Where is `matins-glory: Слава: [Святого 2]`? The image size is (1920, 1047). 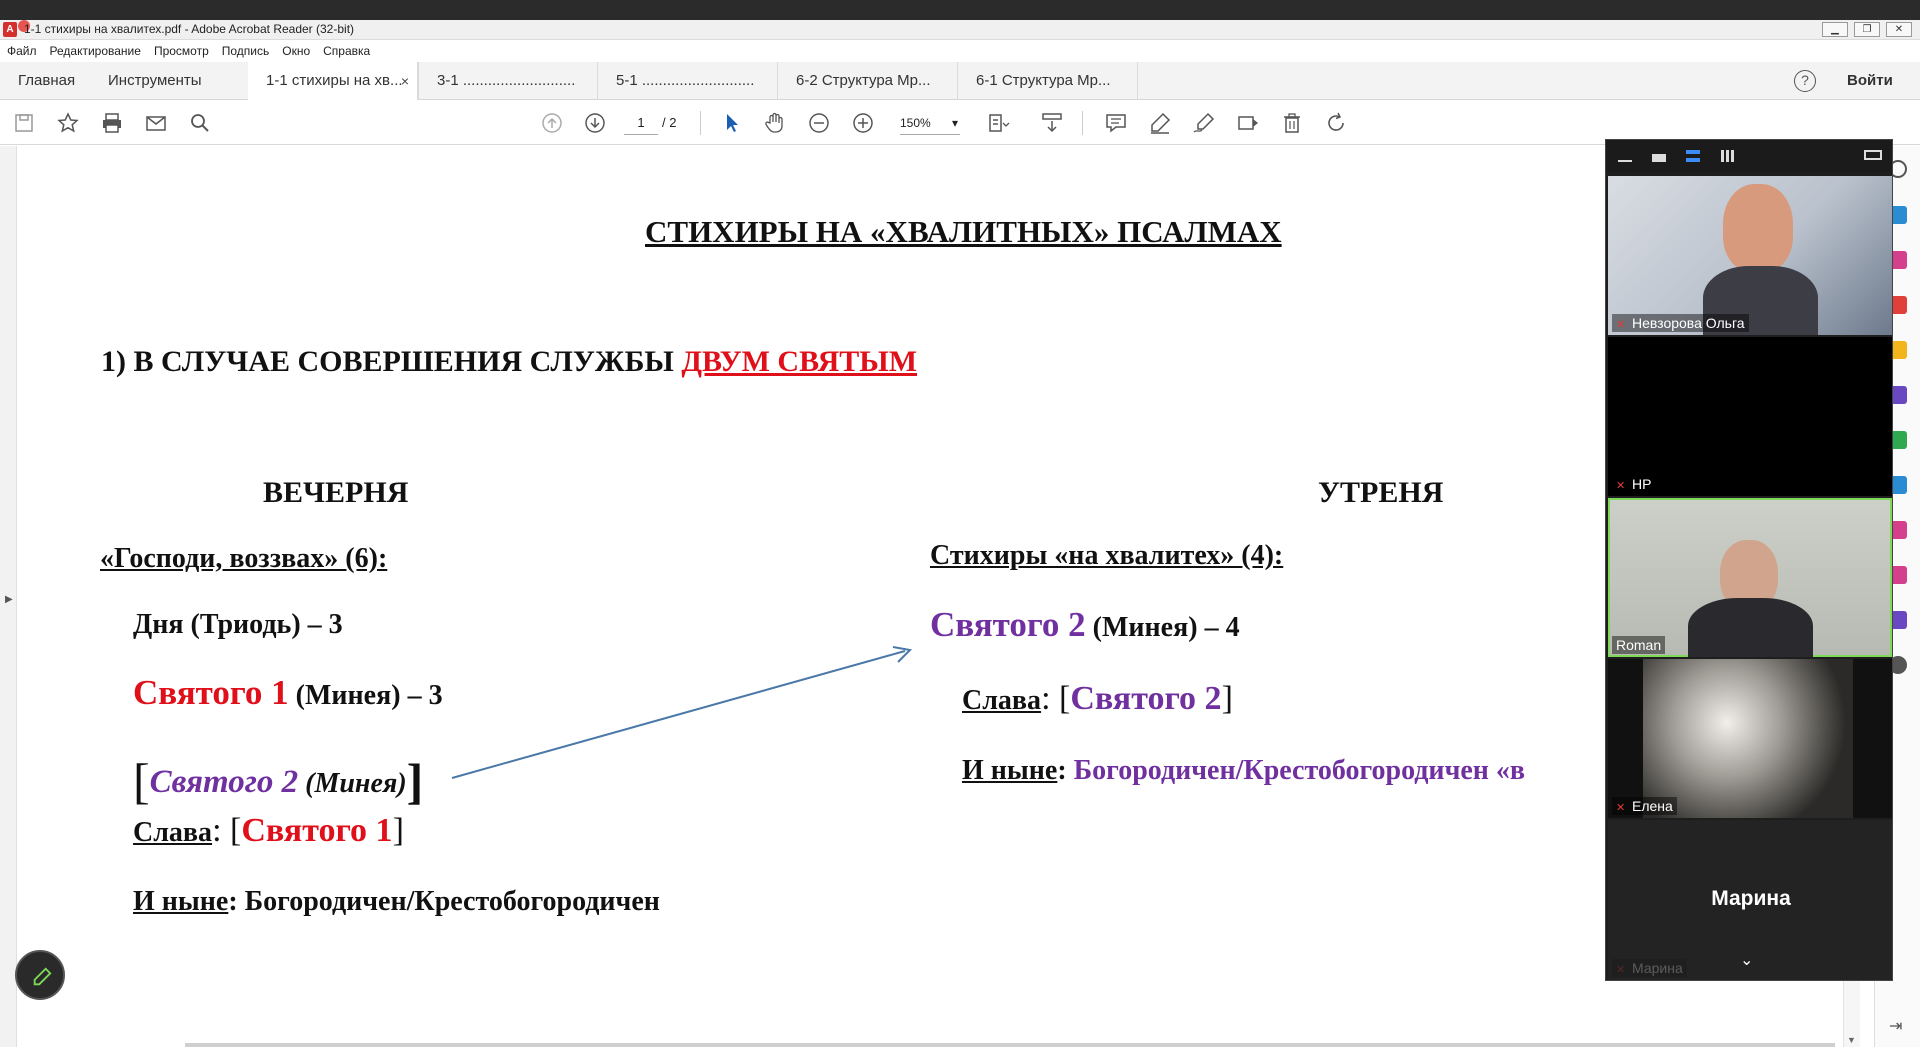 matins-glory: Слава: [Святого 2] is located at coordinates (1097, 699).